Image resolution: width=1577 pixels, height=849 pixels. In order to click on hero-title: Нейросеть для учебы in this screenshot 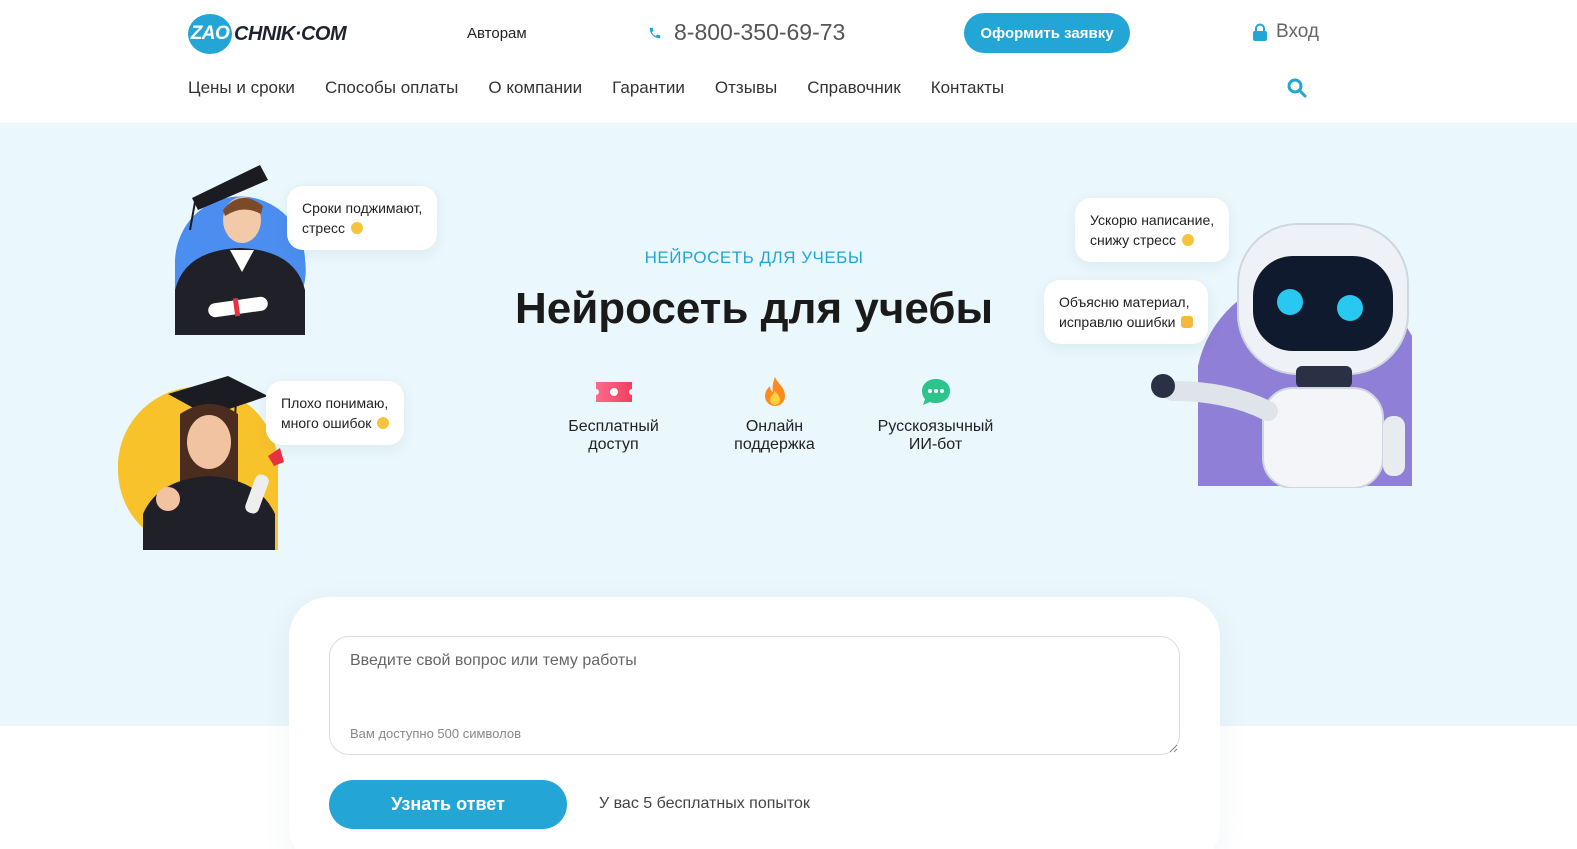, I will do `click(754, 308)`.